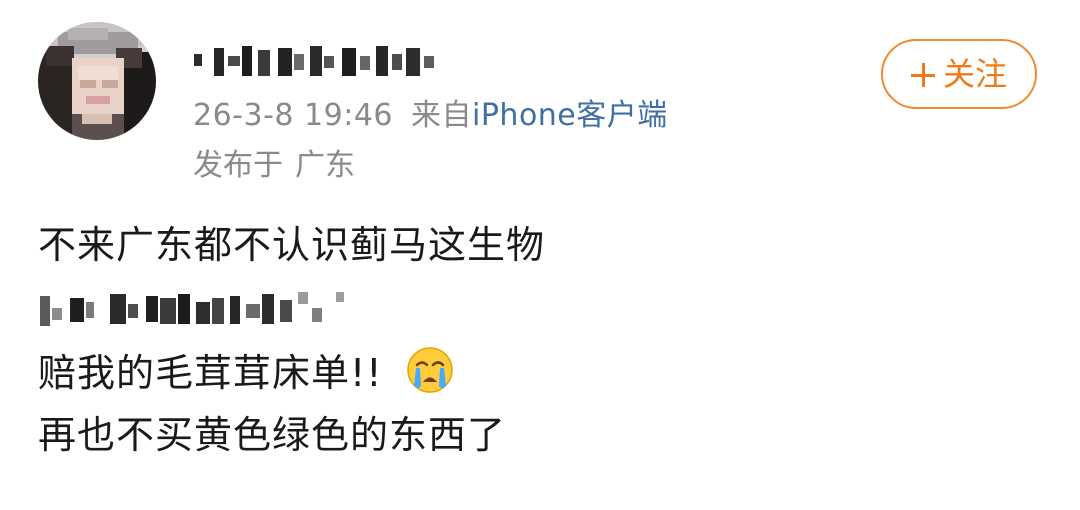  I want to click on post-text-line-4: 再也不买黄色绿色的东西了, so click(272, 435).